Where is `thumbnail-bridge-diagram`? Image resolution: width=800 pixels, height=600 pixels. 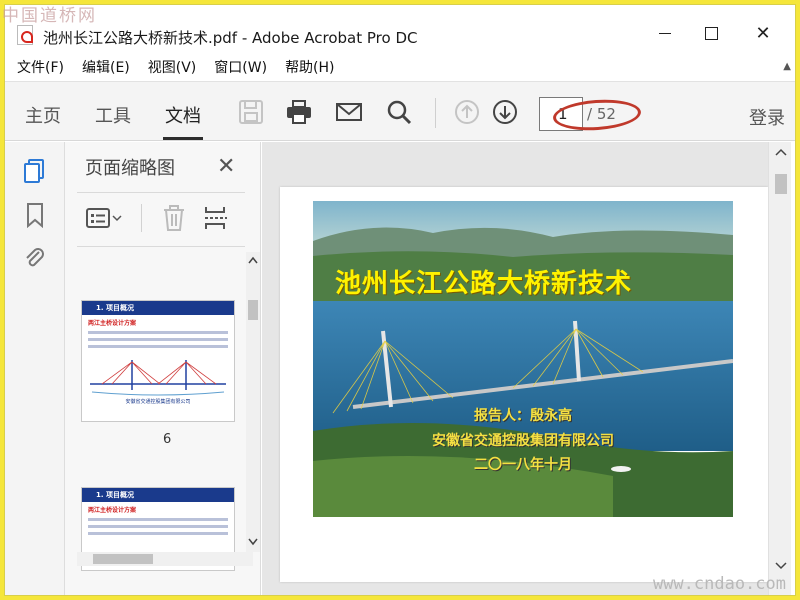
thumbnail-bridge-diagram is located at coordinates (158, 378).